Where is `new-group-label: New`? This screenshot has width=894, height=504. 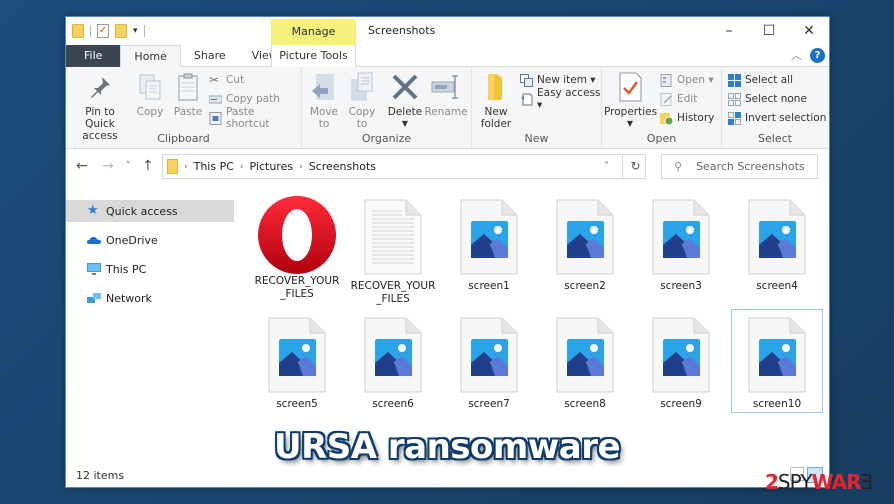 new-group-label: New is located at coordinates (536, 138).